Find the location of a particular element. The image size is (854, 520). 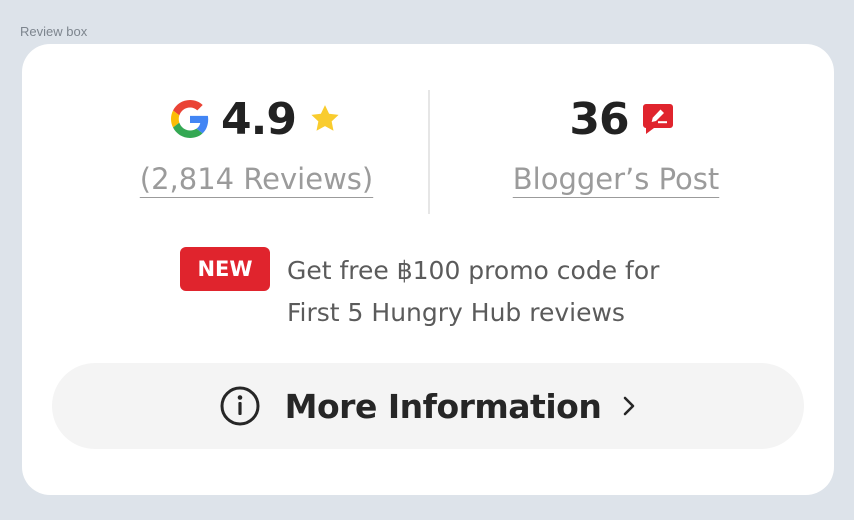

blogger-post-icon is located at coordinates (658, 119).